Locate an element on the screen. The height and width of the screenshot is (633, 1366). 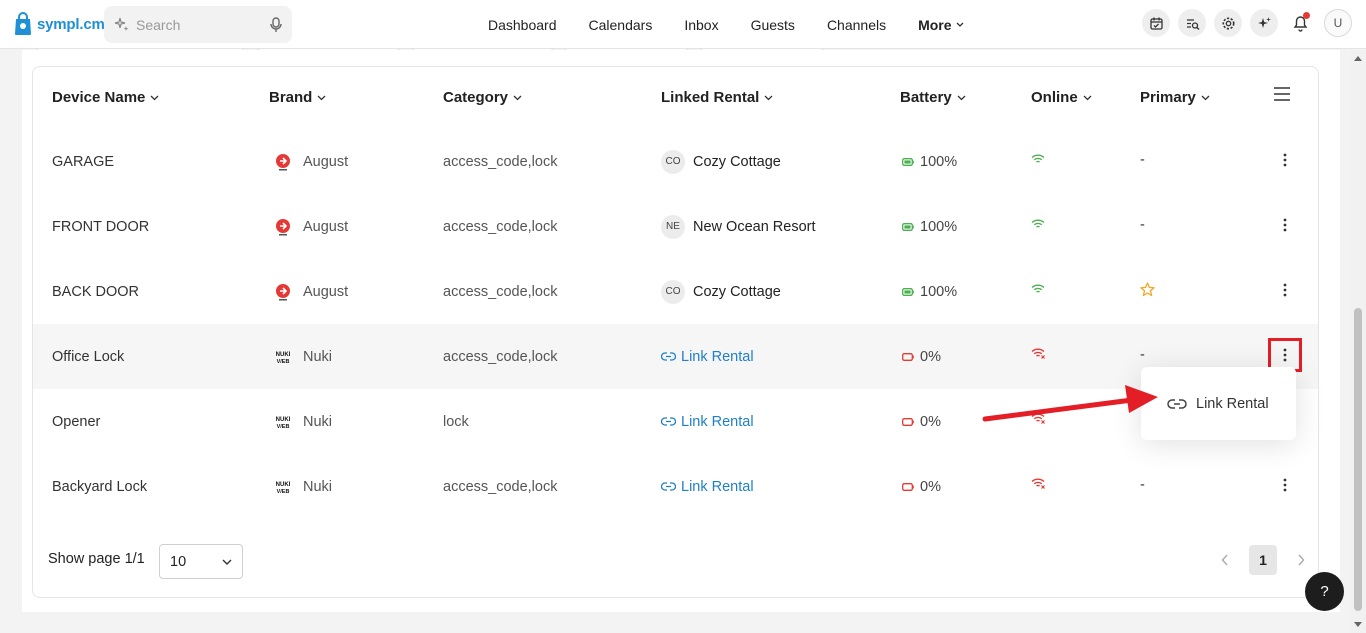
device-name: Office Lock is located at coordinates (88, 356).